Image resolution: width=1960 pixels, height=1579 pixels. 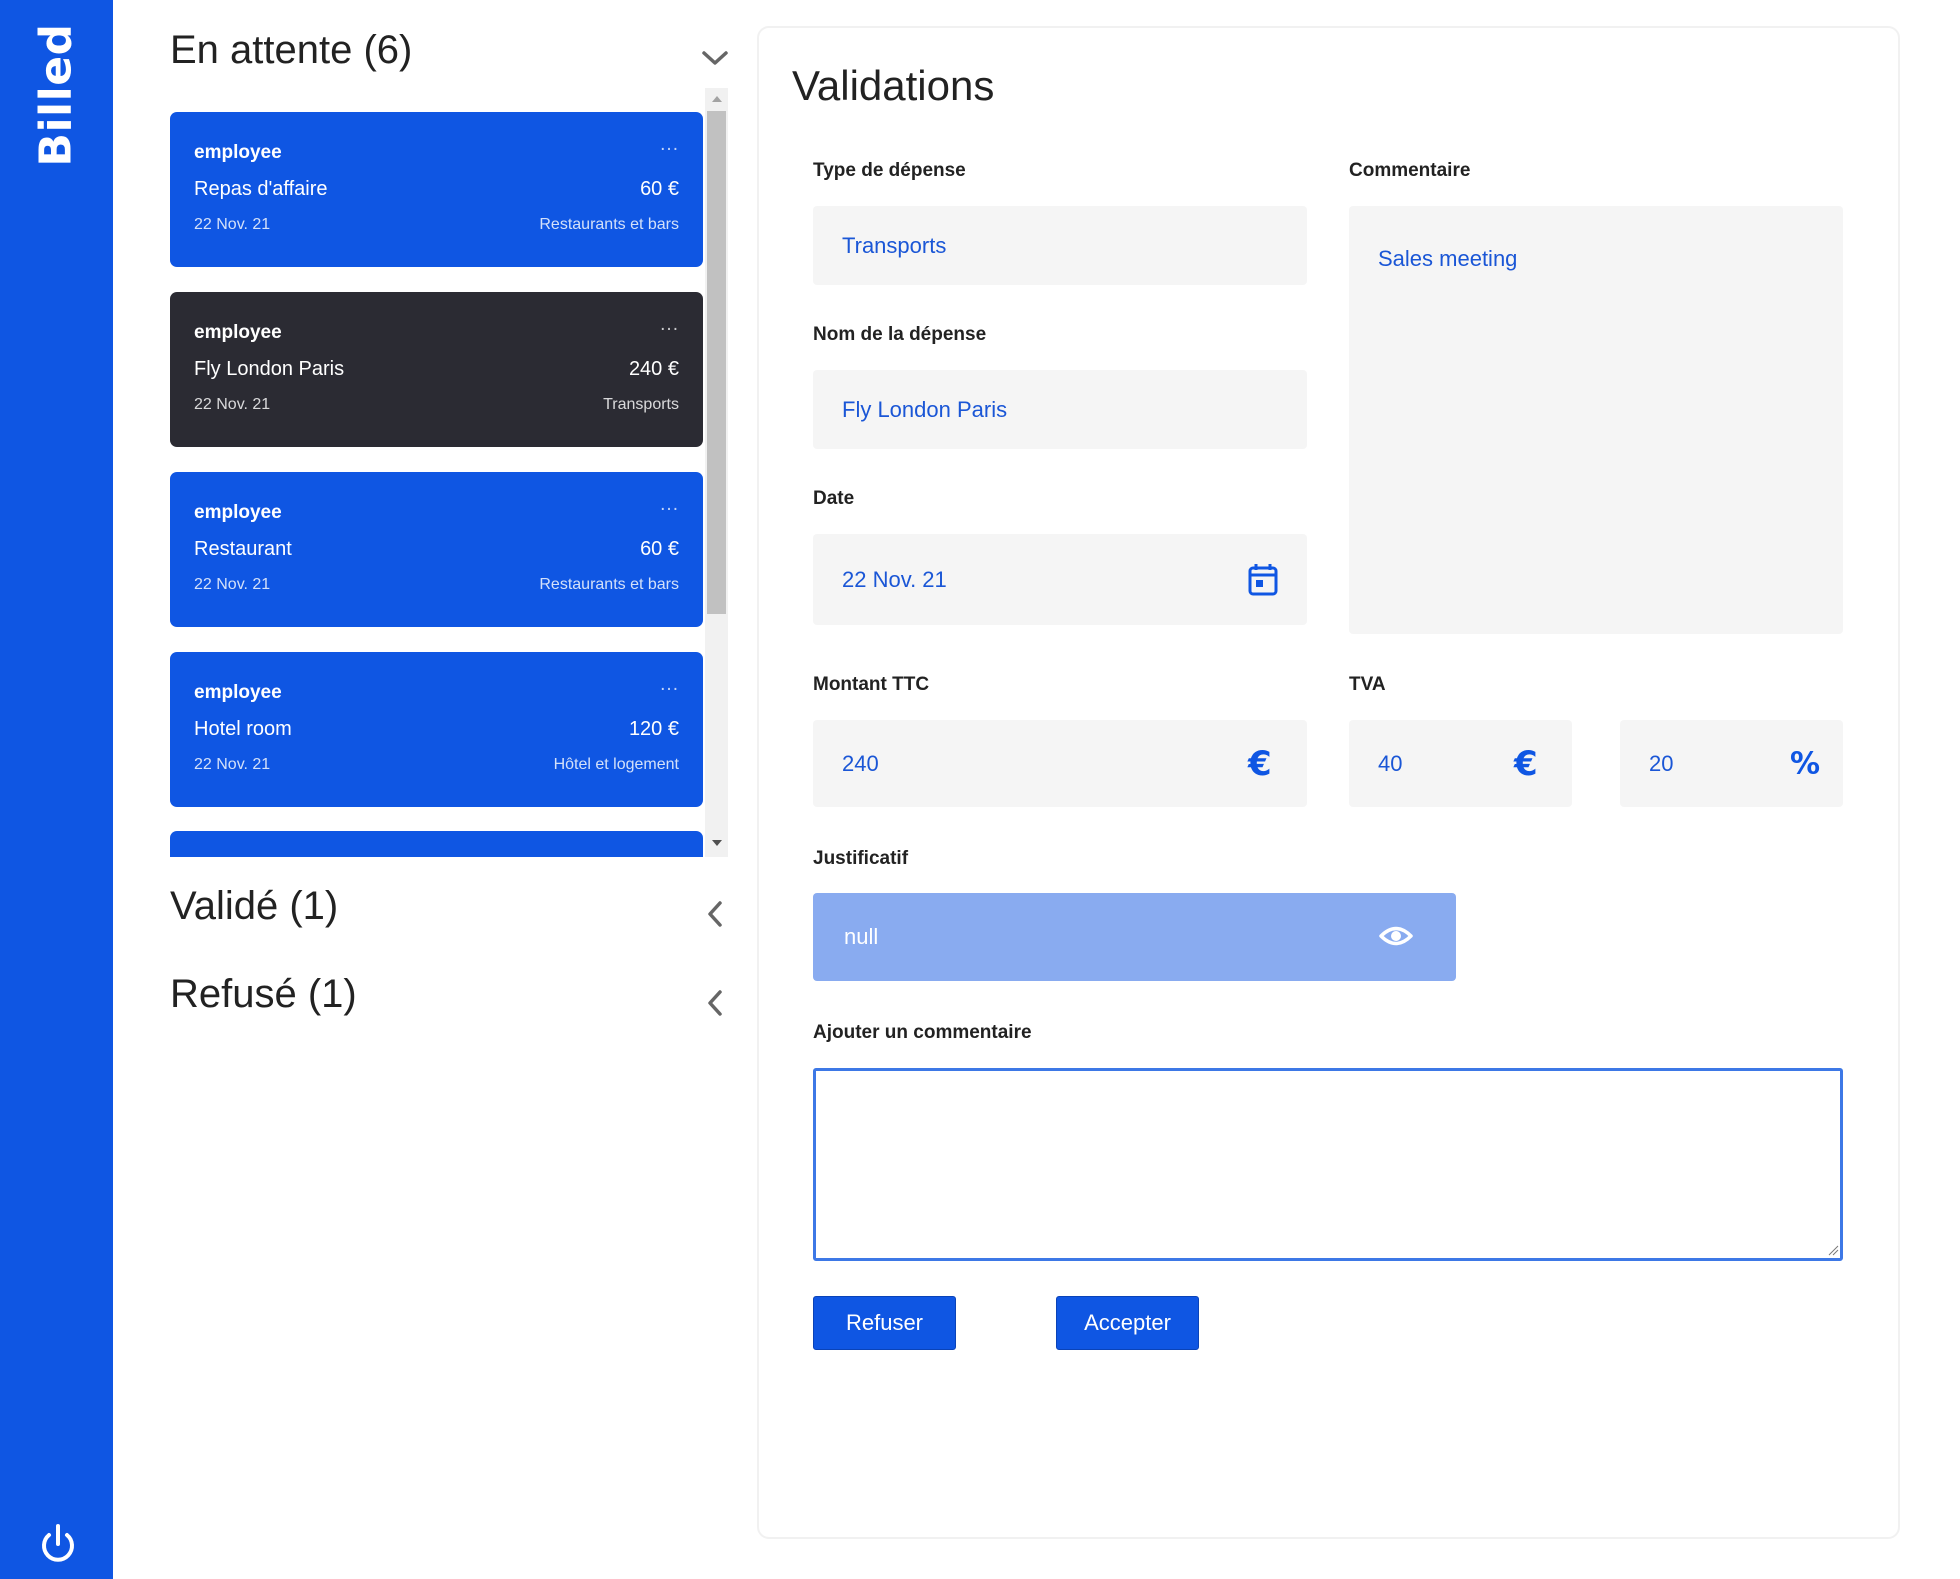 I want to click on list-scrollbar, so click(x=716, y=472).